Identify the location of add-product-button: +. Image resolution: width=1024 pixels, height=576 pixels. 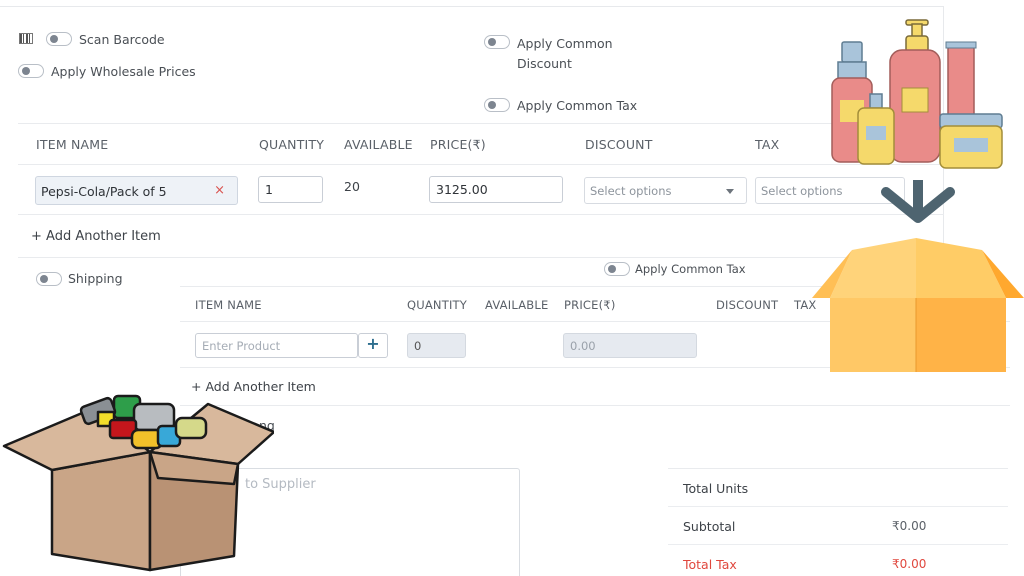
(373, 345).